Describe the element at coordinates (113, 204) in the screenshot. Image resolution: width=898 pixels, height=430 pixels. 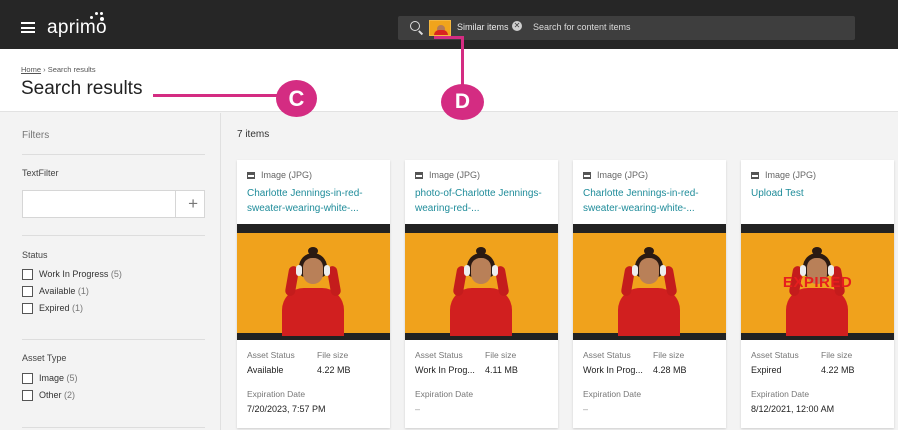
I see `text-filter-input: +` at that location.